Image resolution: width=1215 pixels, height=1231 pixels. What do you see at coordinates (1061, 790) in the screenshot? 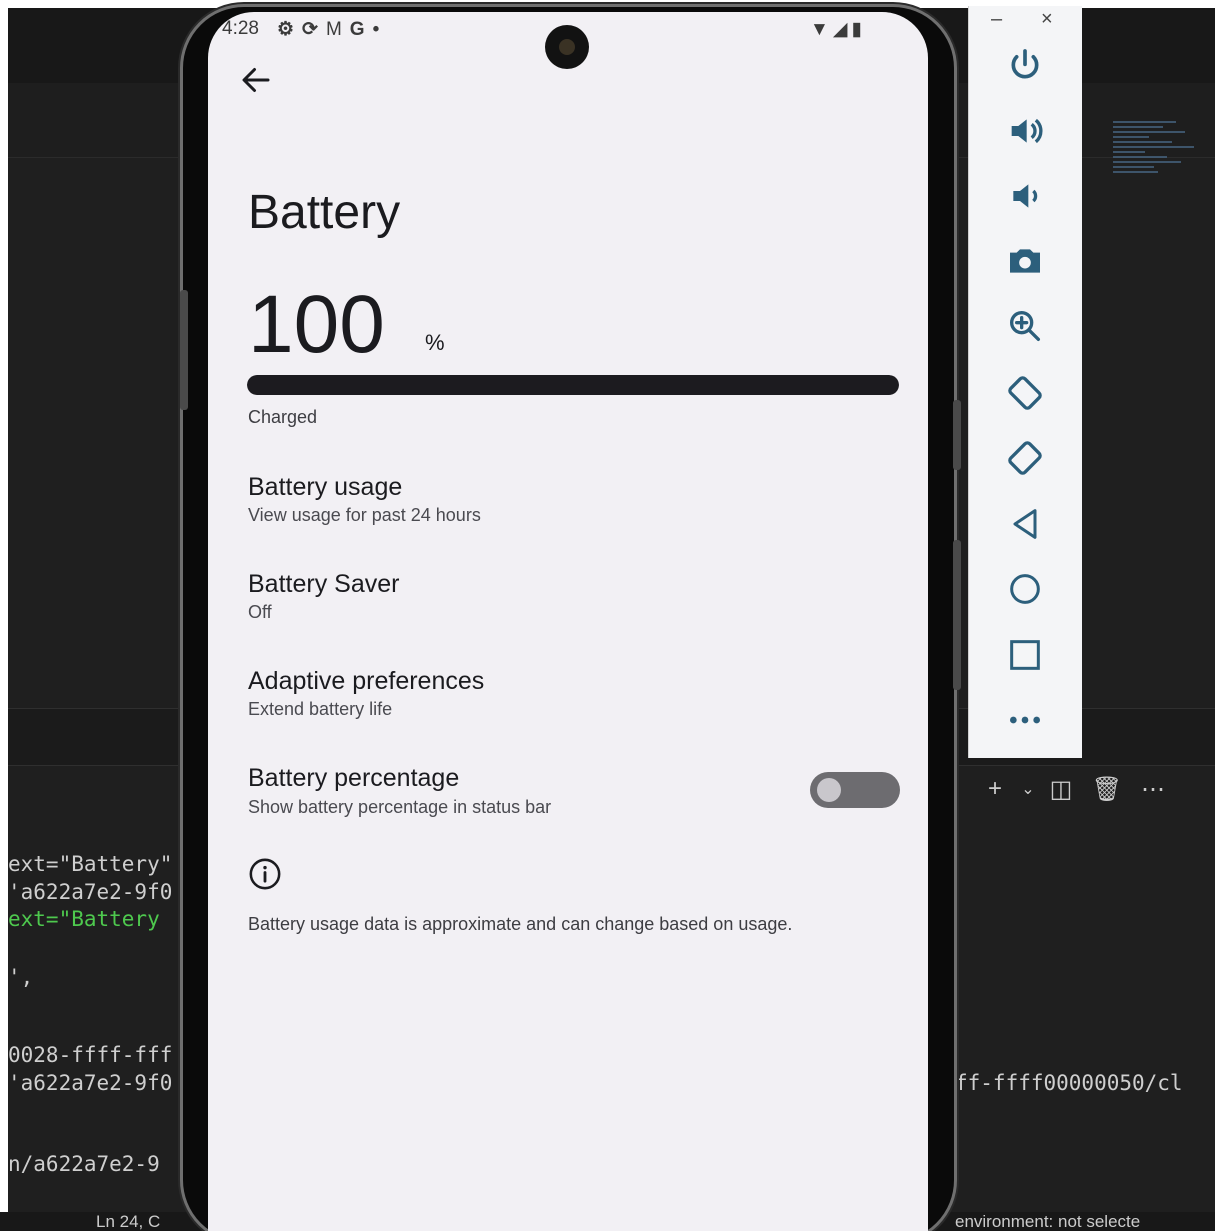
I see `split-icon: ◫` at bounding box center [1061, 790].